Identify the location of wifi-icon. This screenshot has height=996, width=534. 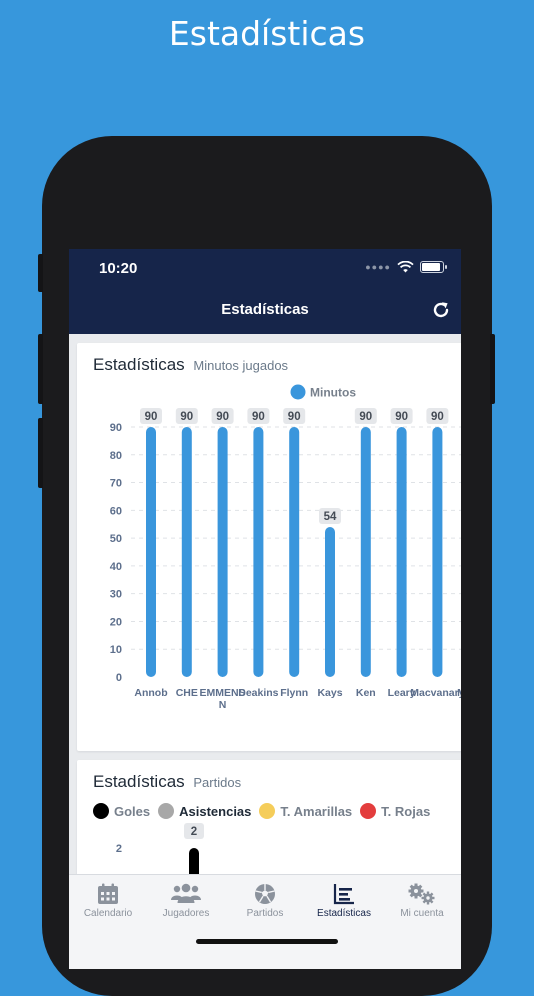
(405, 267).